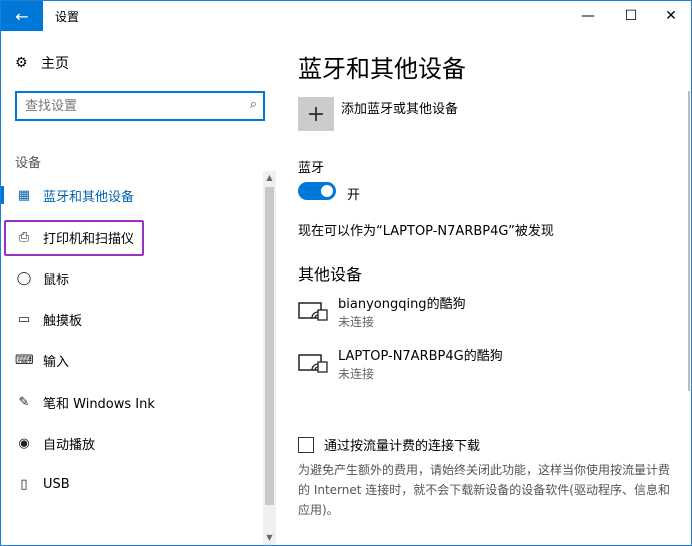  What do you see at coordinates (24, 278) in the screenshot?
I see `mouse-icon: ◯` at bounding box center [24, 278].